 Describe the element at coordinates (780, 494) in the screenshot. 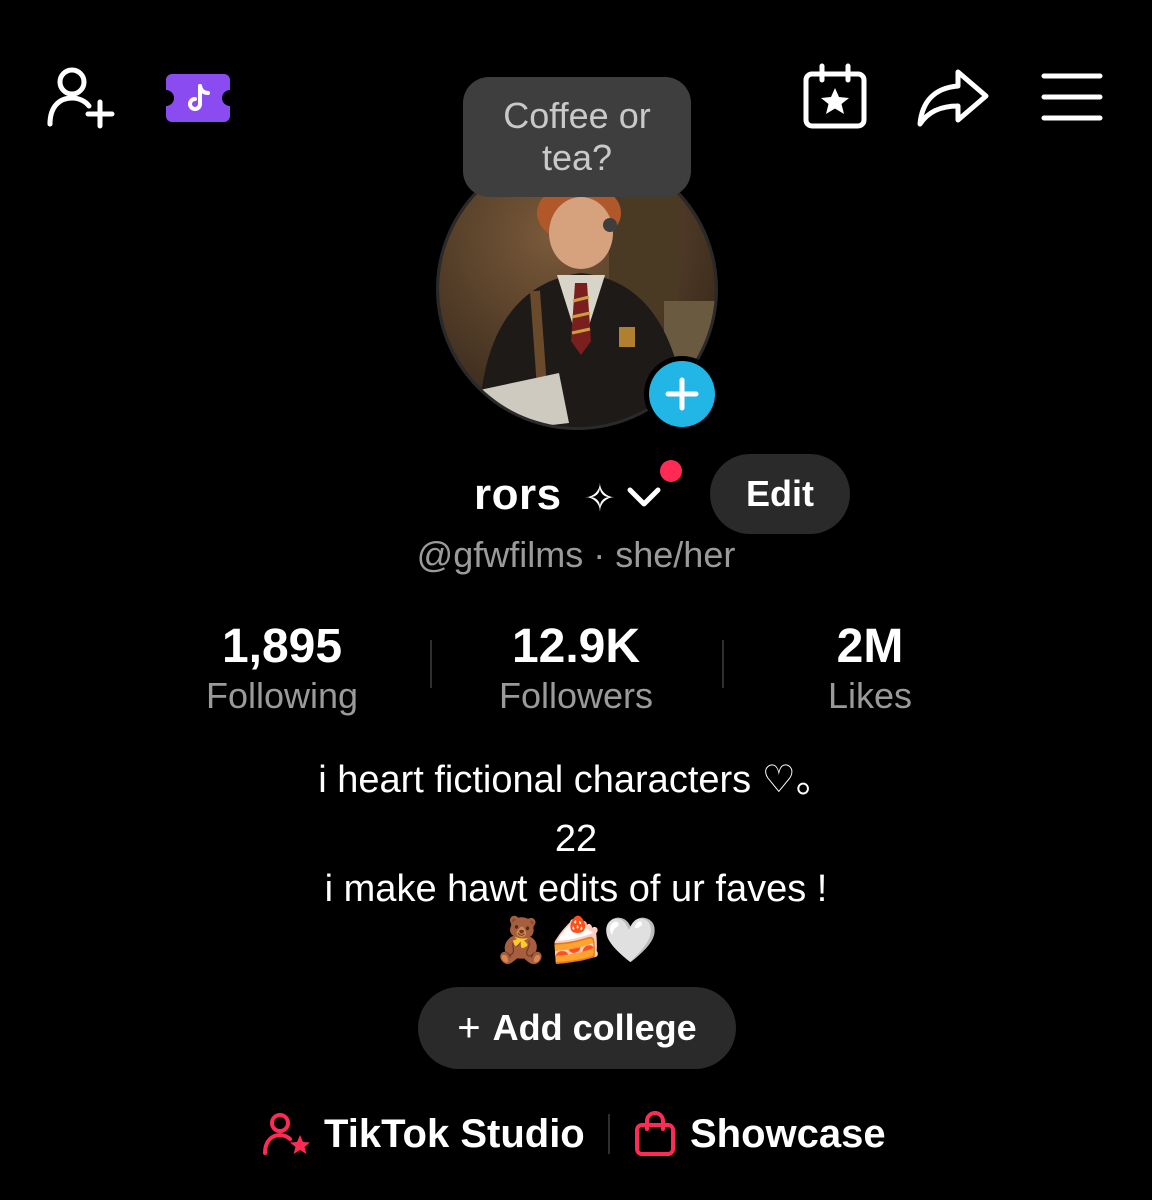

I see `edit-profile-button: Edit` at that location.